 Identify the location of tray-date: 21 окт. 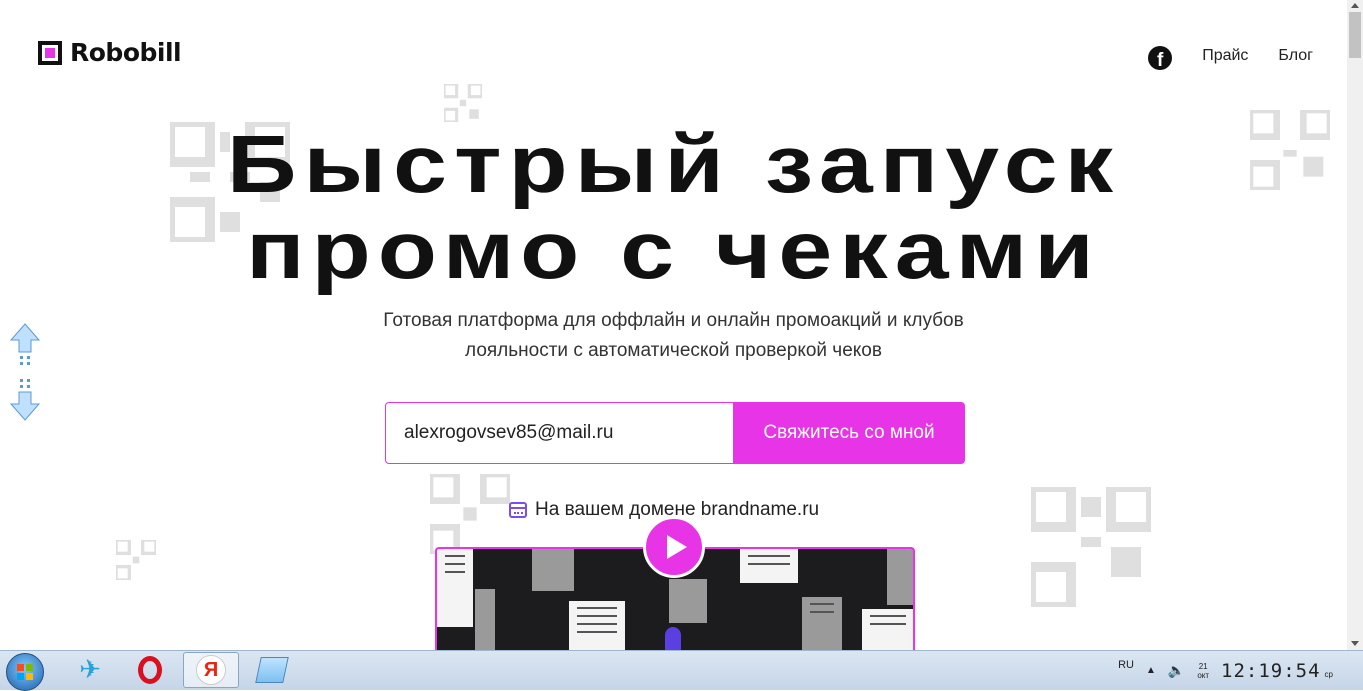
(1203, 671).